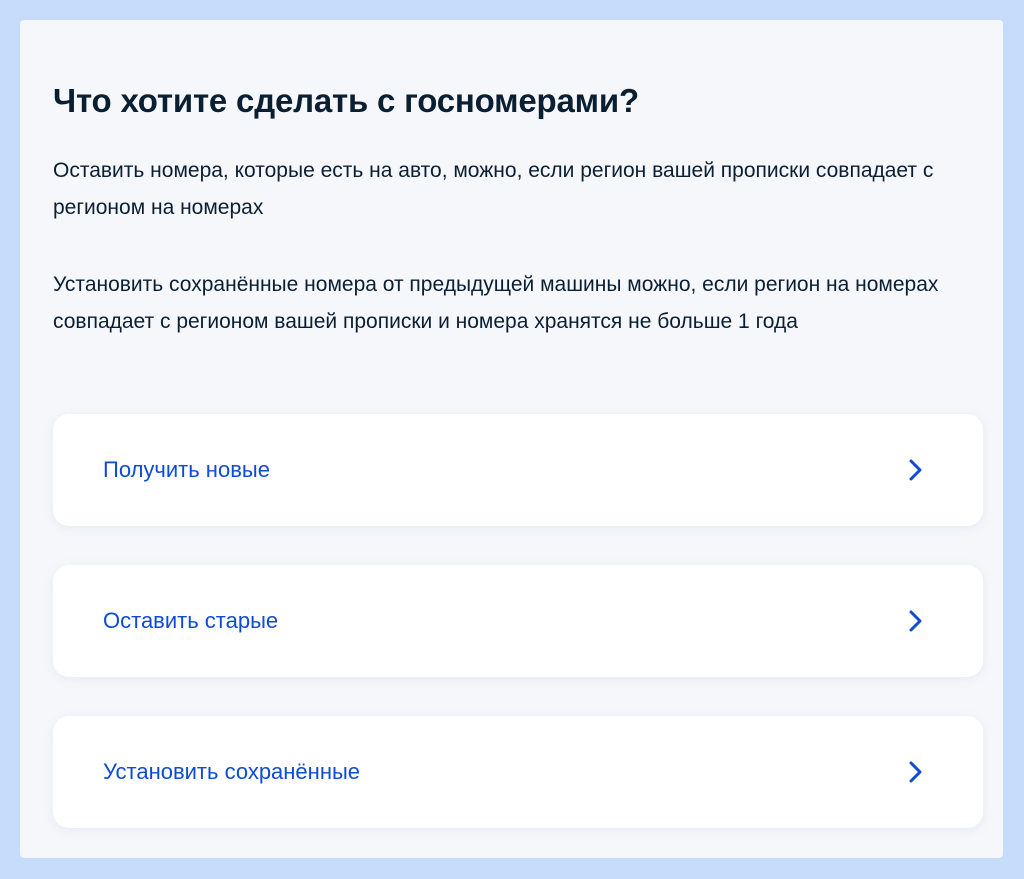 Image resolution: width=1024 pixels, height=879 pixels. What do you see at coordinates (518, 621) in the screenshot?
I see `option-keep-old-button: Оставить старые` at bounding box center [518, 621].